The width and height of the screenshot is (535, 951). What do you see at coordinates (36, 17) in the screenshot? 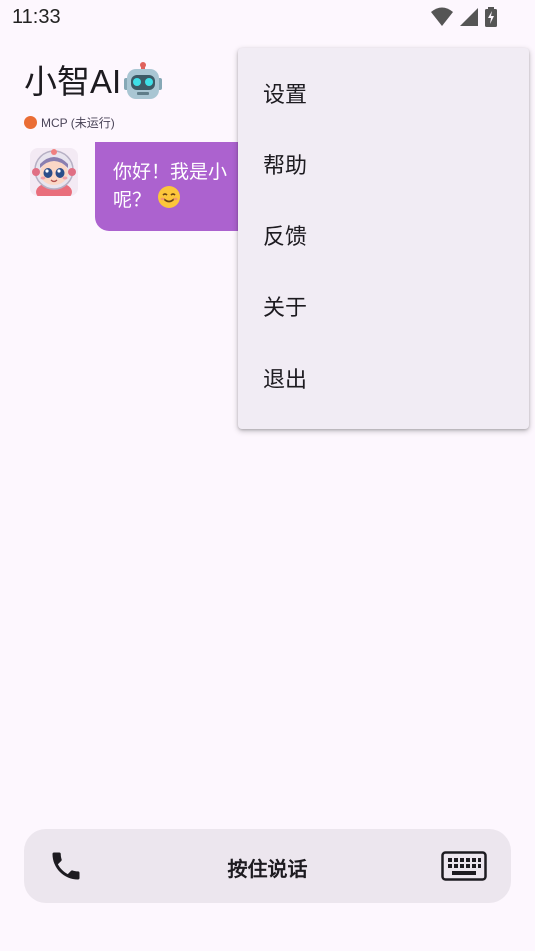
I see `status-time: 11:33` at bounding box center [36, 17].